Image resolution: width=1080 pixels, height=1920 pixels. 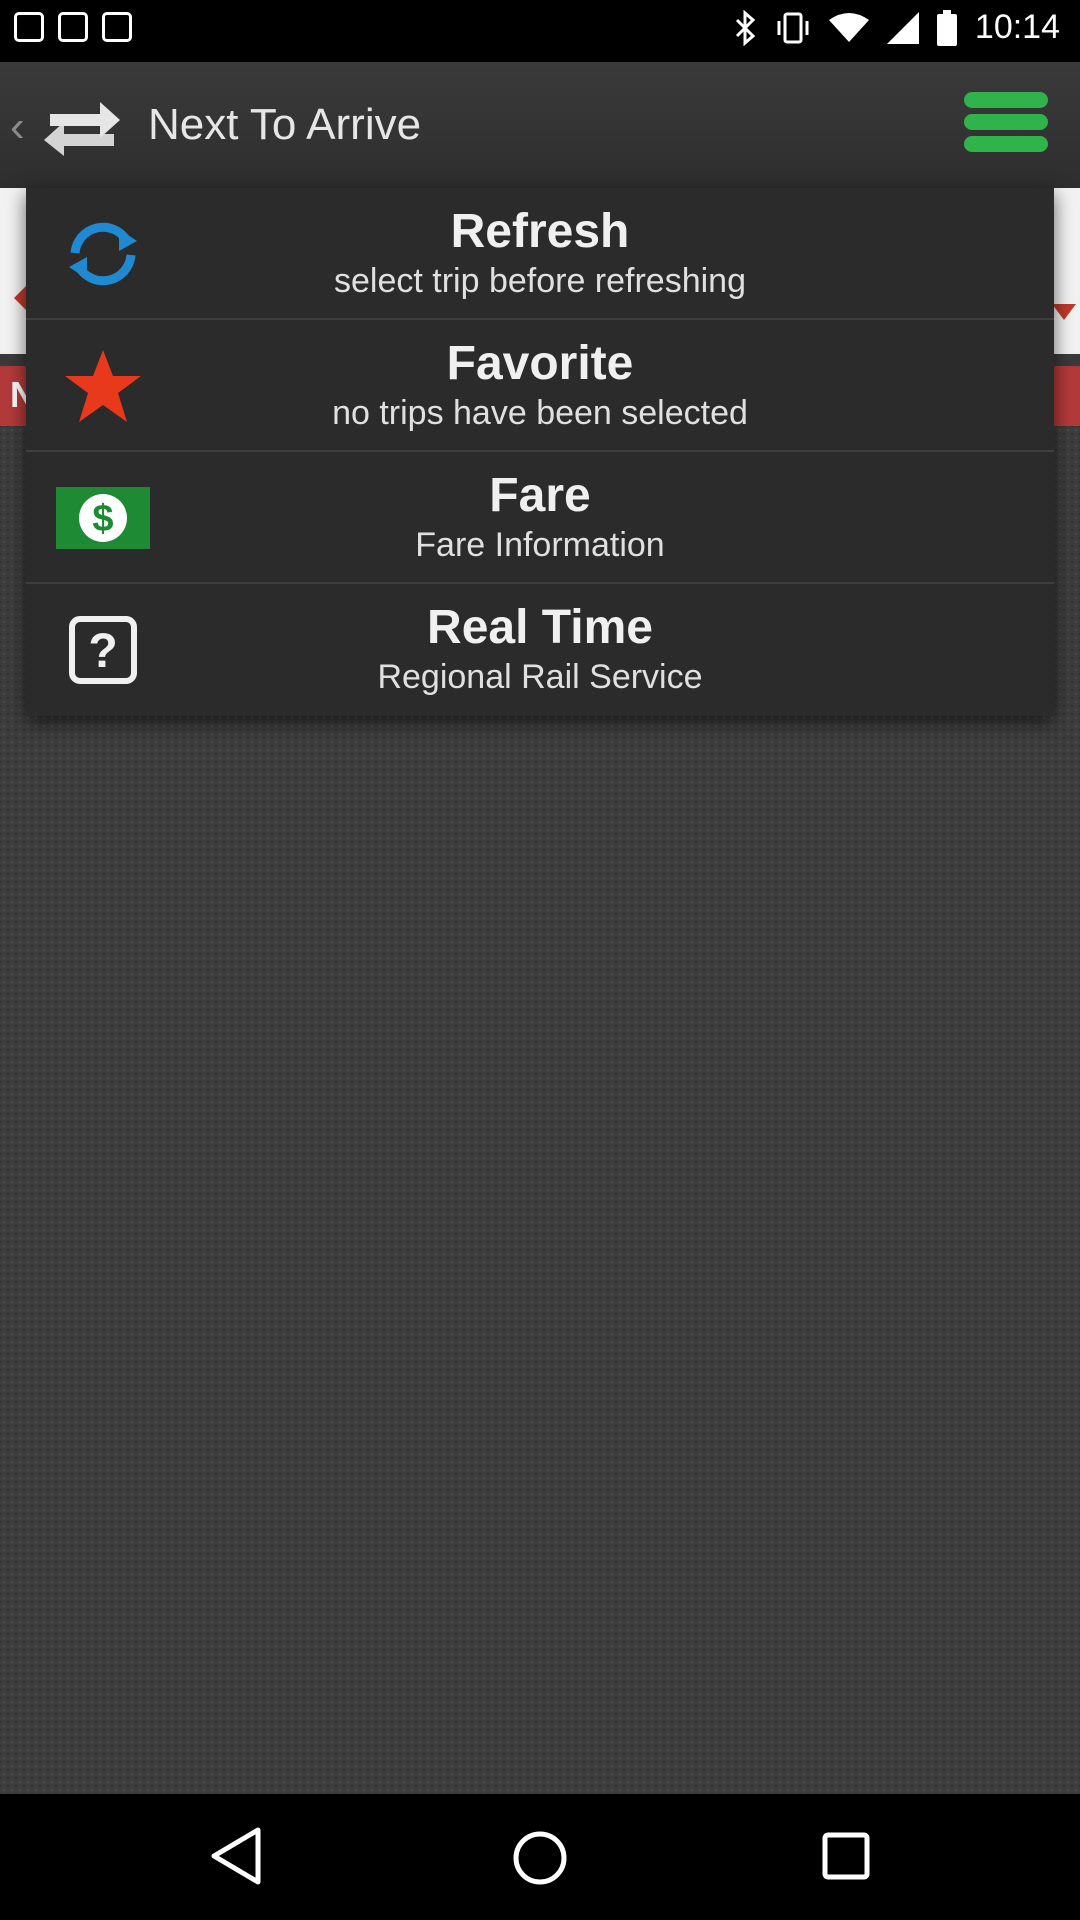 I want to click on menu-item-favorite: Favorite no trips have been selected, so click(x=540, y=386).